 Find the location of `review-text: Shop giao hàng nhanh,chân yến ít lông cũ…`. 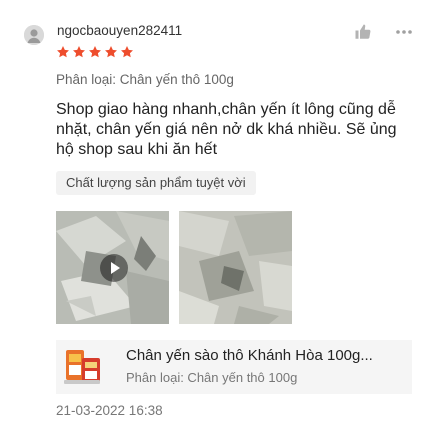

review-text: Shop giao hàng nhanh,chân yến ít lông cũ… is located at coordinates (226, 129).